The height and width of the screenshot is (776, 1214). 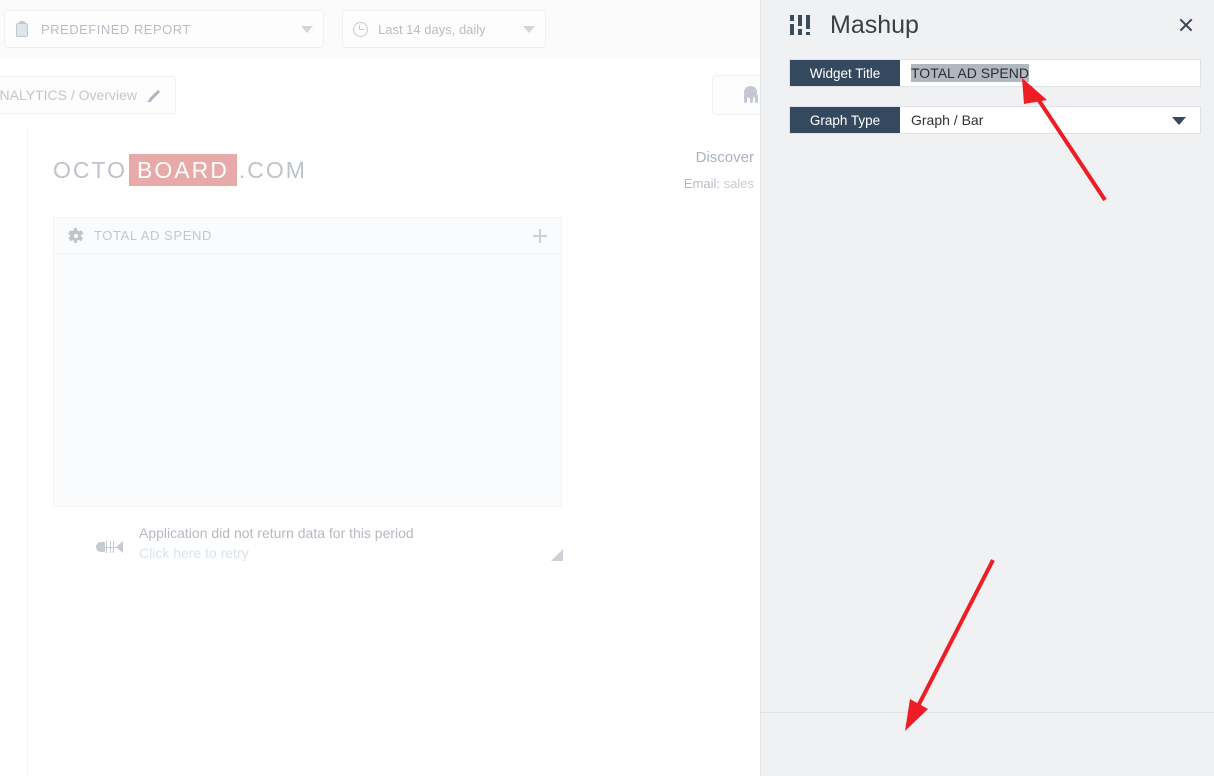 I want to click on fishbone-icon, so click(x=110, y=547).